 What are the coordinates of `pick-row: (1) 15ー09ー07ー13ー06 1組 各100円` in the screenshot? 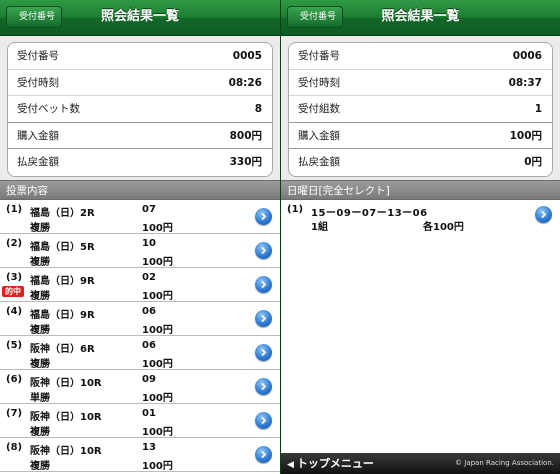 It's located at (420, 216).